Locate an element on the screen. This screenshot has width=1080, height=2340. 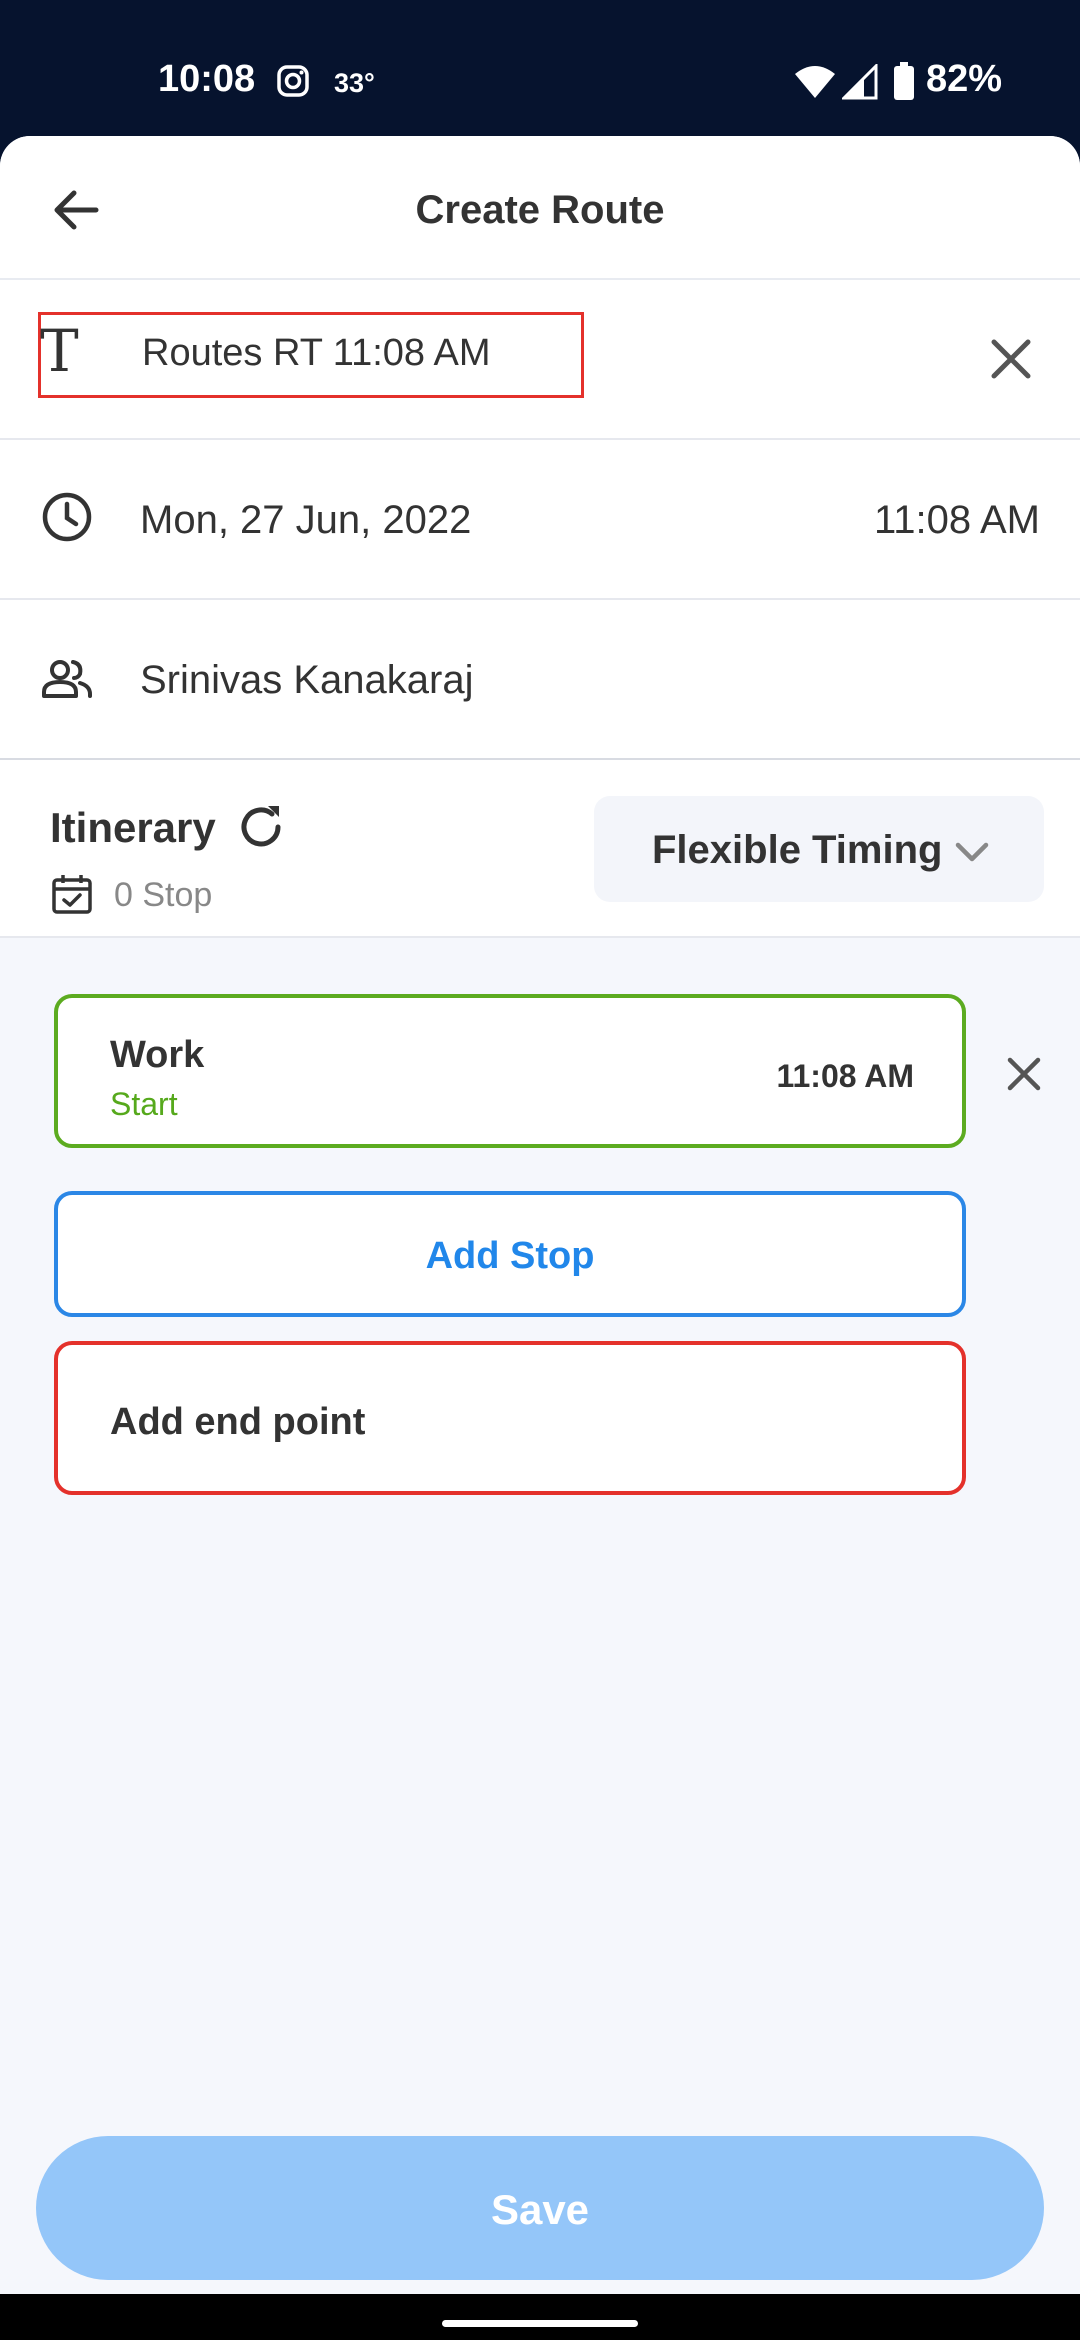
add-stop-button: Add Stop is located at coordinates (510, 1254).